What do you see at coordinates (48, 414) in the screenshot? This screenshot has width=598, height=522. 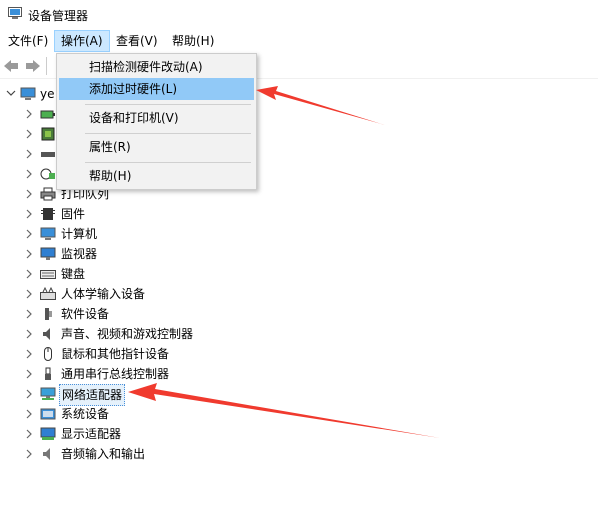 I see `system-device-icon` at bounding box center [48, 414].